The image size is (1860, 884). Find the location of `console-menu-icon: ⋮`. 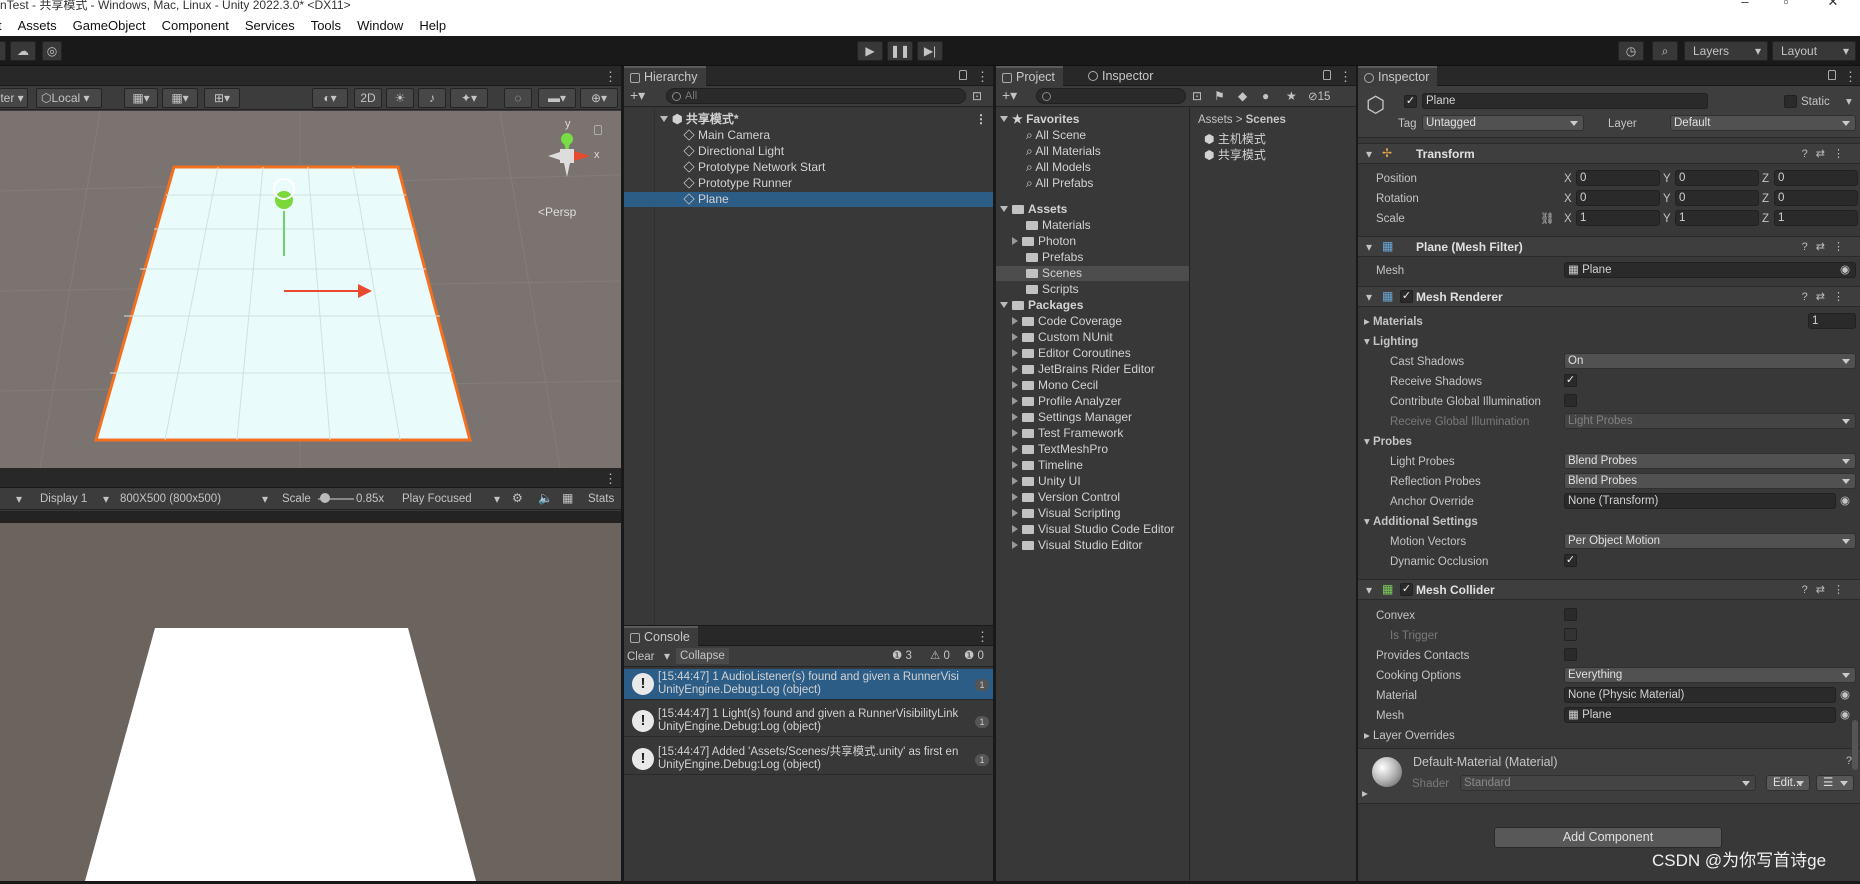

console-menu-icon: ⋮ is located at coordinates (982, 637).